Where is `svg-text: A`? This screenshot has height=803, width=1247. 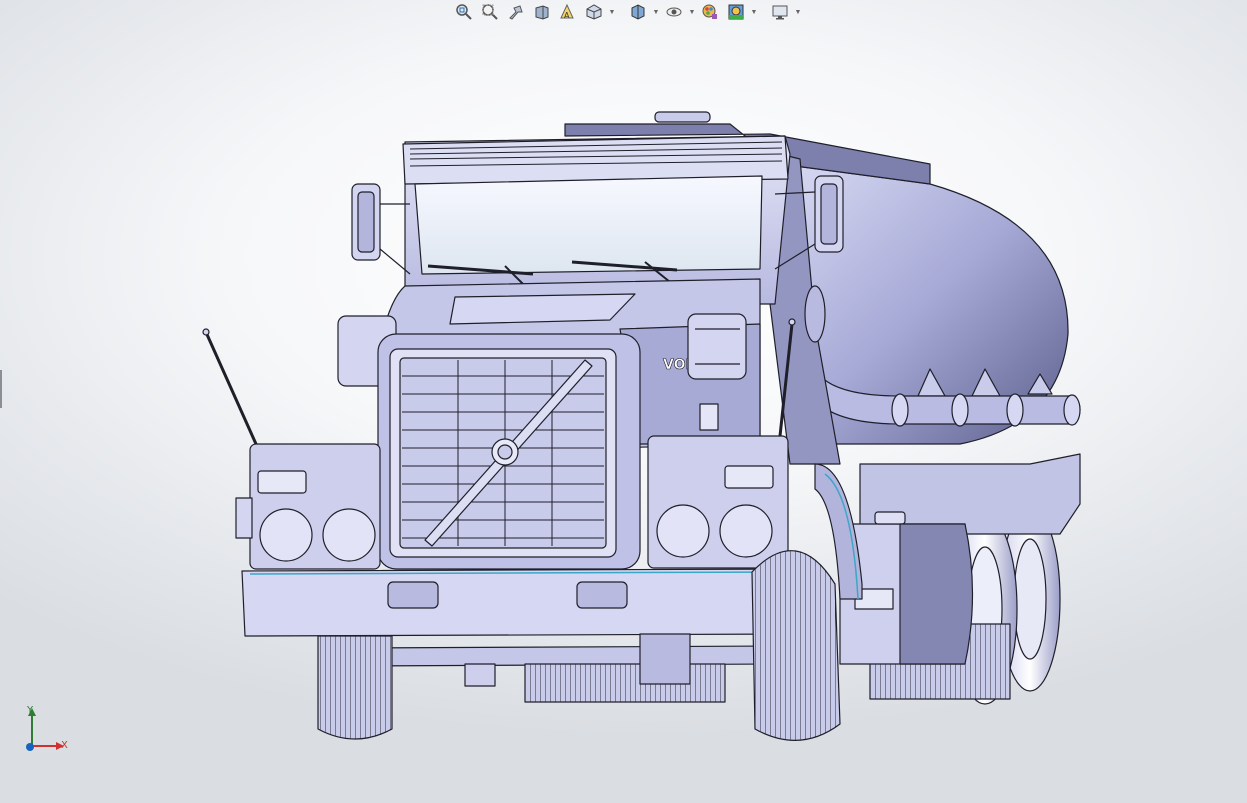 svg-text: A is located at coordinates (567, 15).